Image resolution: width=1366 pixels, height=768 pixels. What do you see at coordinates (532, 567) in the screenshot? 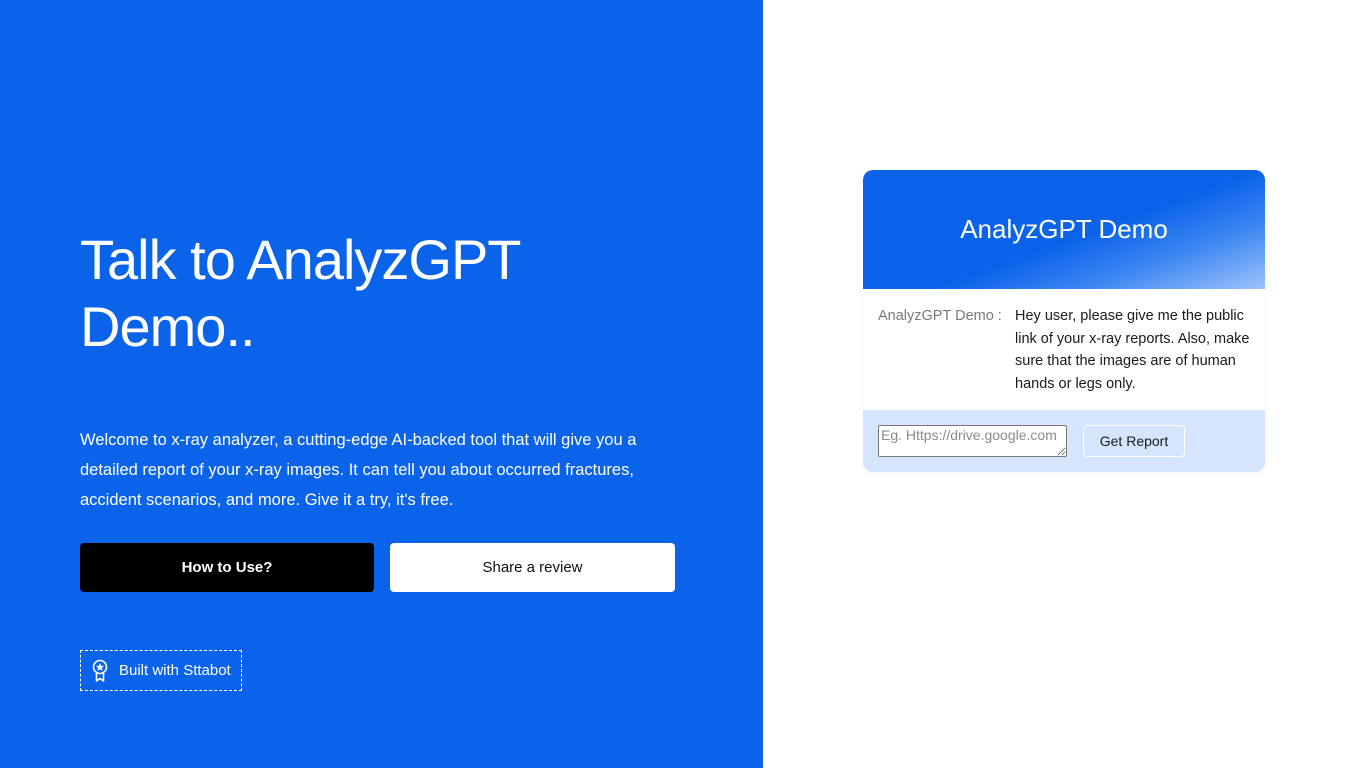
I see `share-review-button: Share a review` at bounding box center [532, 567].